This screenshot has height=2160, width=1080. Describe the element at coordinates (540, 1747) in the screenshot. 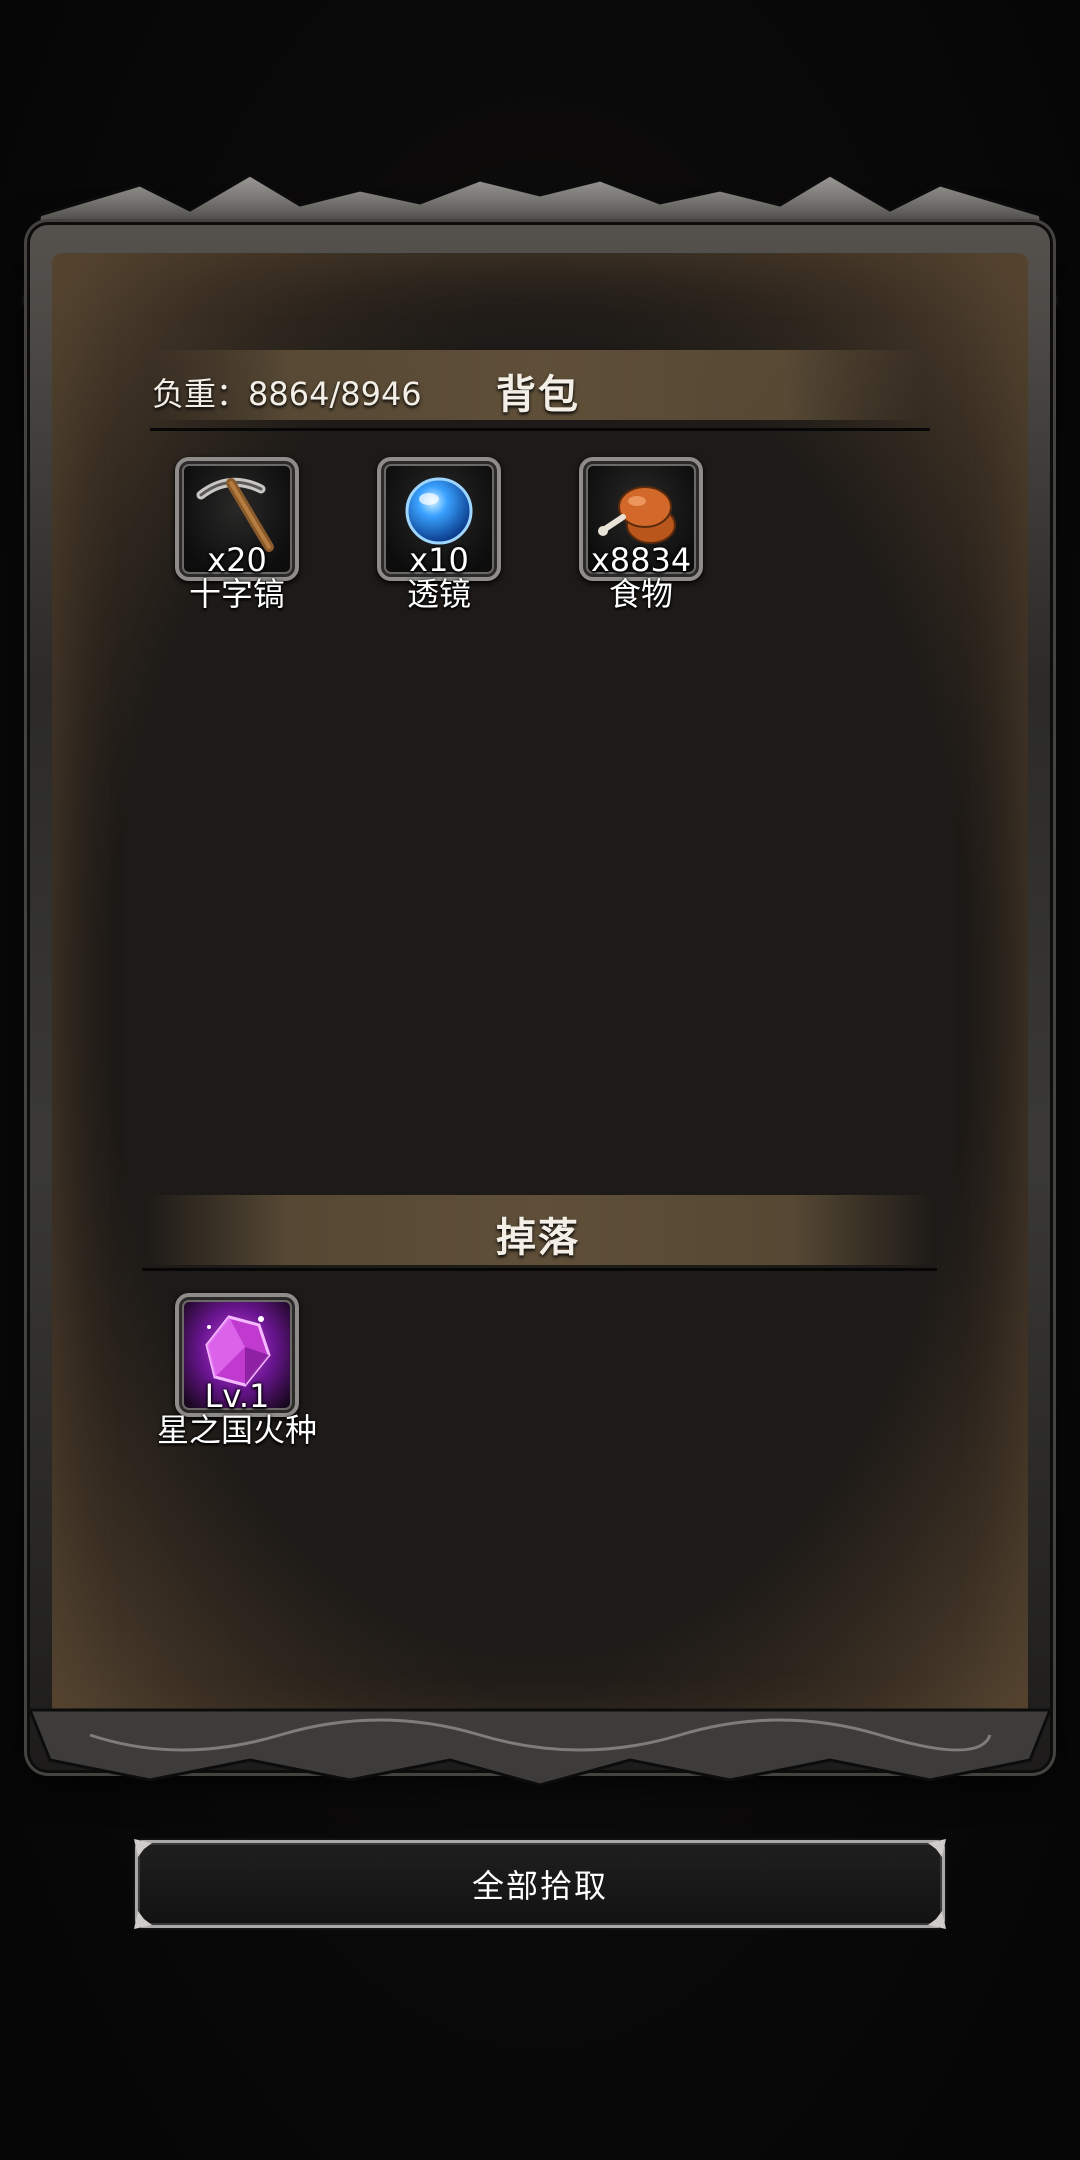

I see `frame-bottom-ornament` at that location.